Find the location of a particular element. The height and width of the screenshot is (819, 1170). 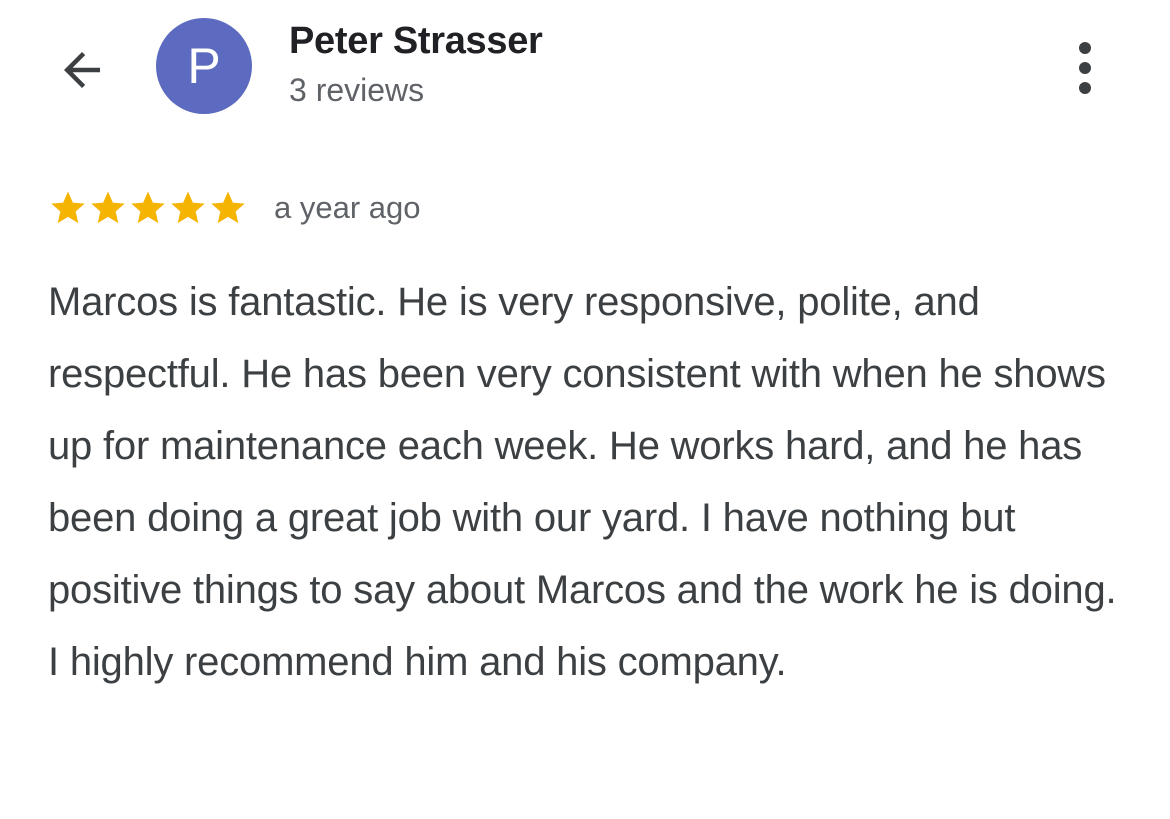

back-button is located at coordinates (82, 70).